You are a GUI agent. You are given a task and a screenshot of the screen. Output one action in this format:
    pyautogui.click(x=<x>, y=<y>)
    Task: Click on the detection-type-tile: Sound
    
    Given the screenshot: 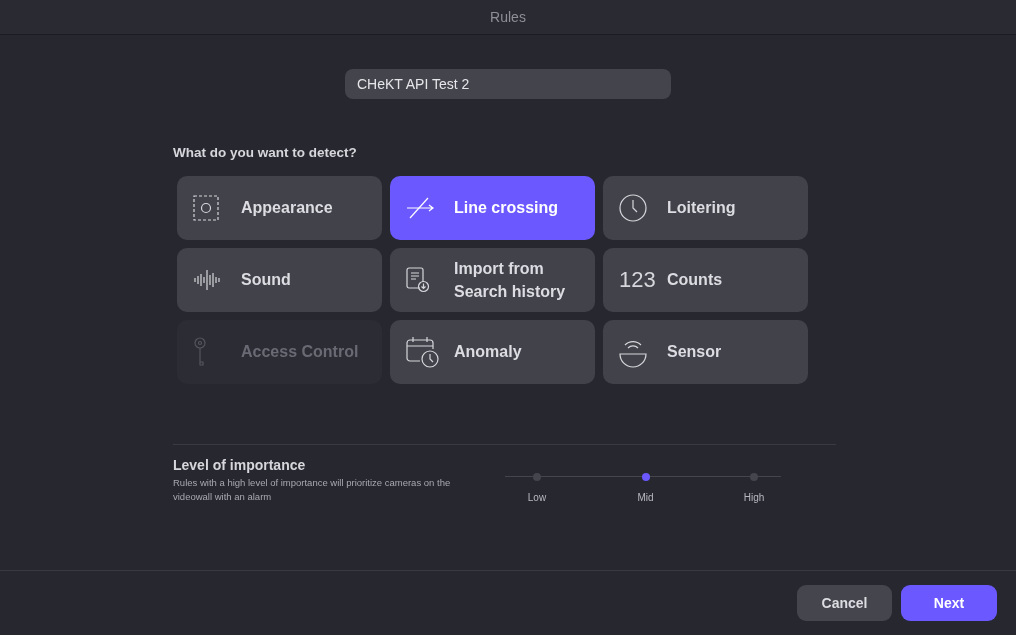 What is the action you would take?
    pyautogui.click(x=279, y=280)
    